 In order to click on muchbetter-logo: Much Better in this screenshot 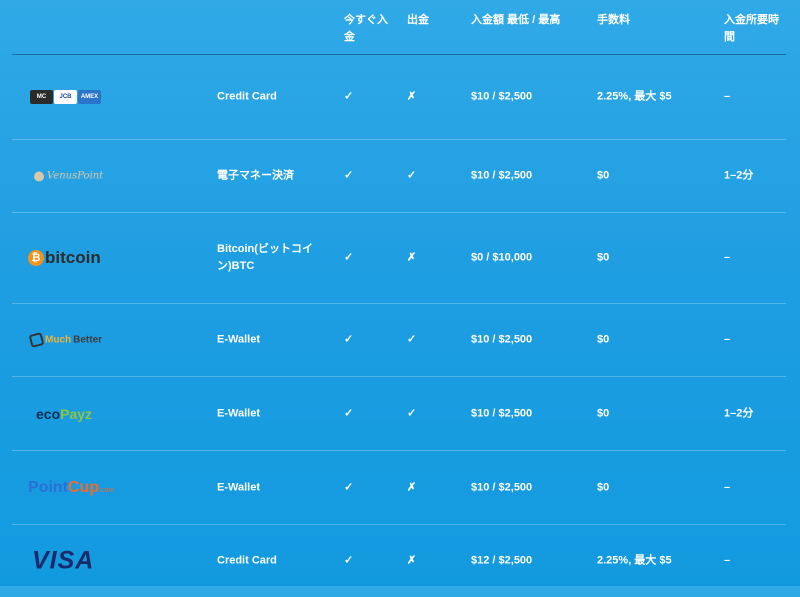, I will do `click(65, 340)`.